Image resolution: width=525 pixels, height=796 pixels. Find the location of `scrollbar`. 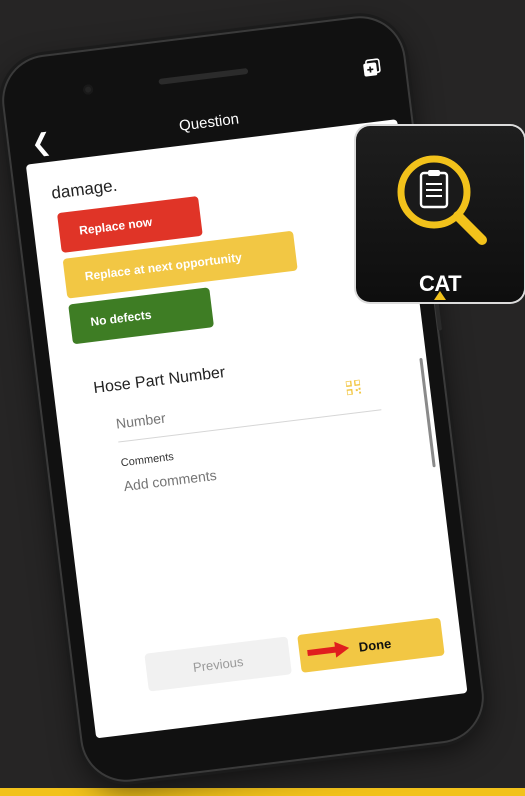

scrollbar is located at coordinates (427, 412).